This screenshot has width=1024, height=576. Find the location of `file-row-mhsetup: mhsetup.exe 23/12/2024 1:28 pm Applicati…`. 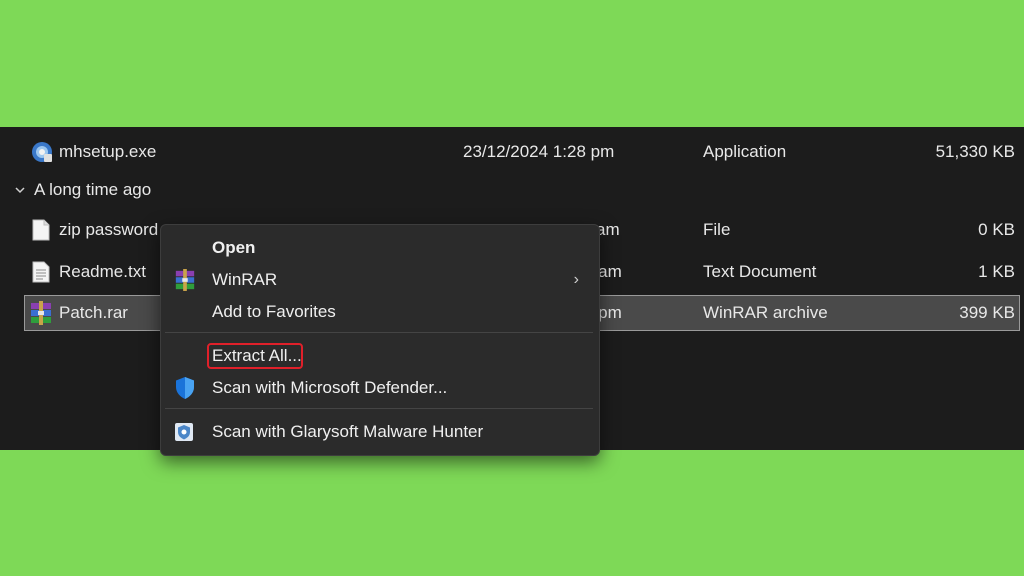

file-row-mhsetup: mhsetup.exe 23/12/2024 1:28 pm Applicati… is located at coordinates (512, 152).